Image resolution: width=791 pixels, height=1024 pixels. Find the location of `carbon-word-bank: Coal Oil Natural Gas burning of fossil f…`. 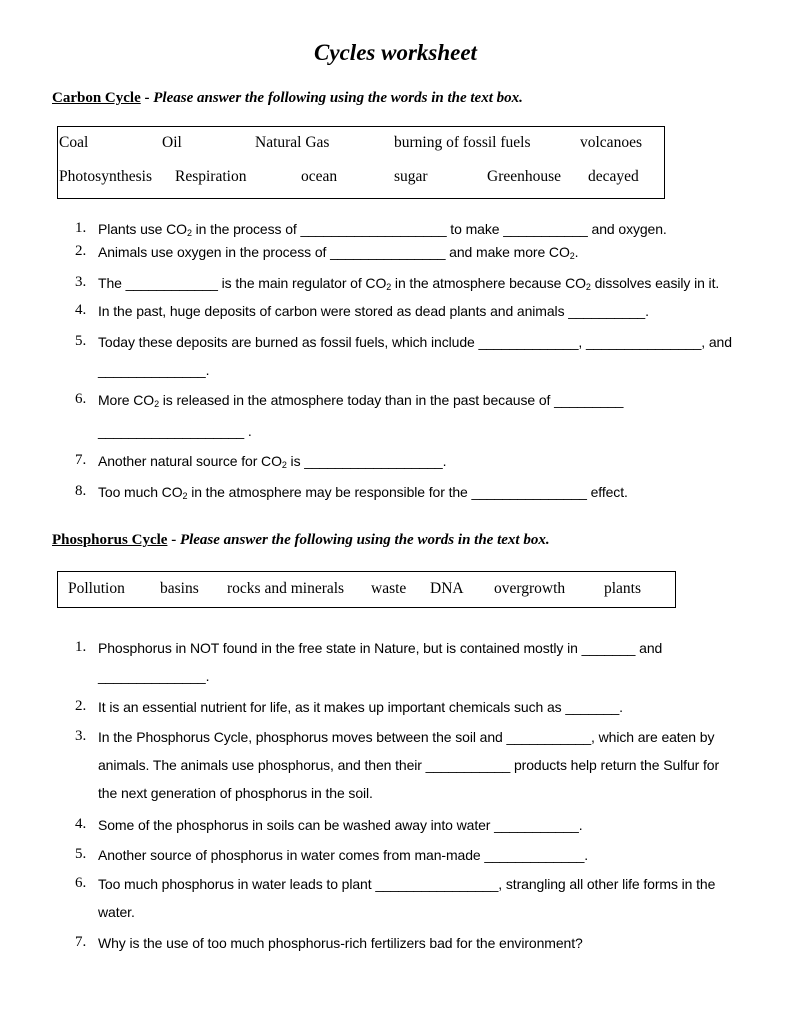

carbon-word-bank: Coal Oil Natural Gas burning of fossil f… is located at coordinates (361, 162).